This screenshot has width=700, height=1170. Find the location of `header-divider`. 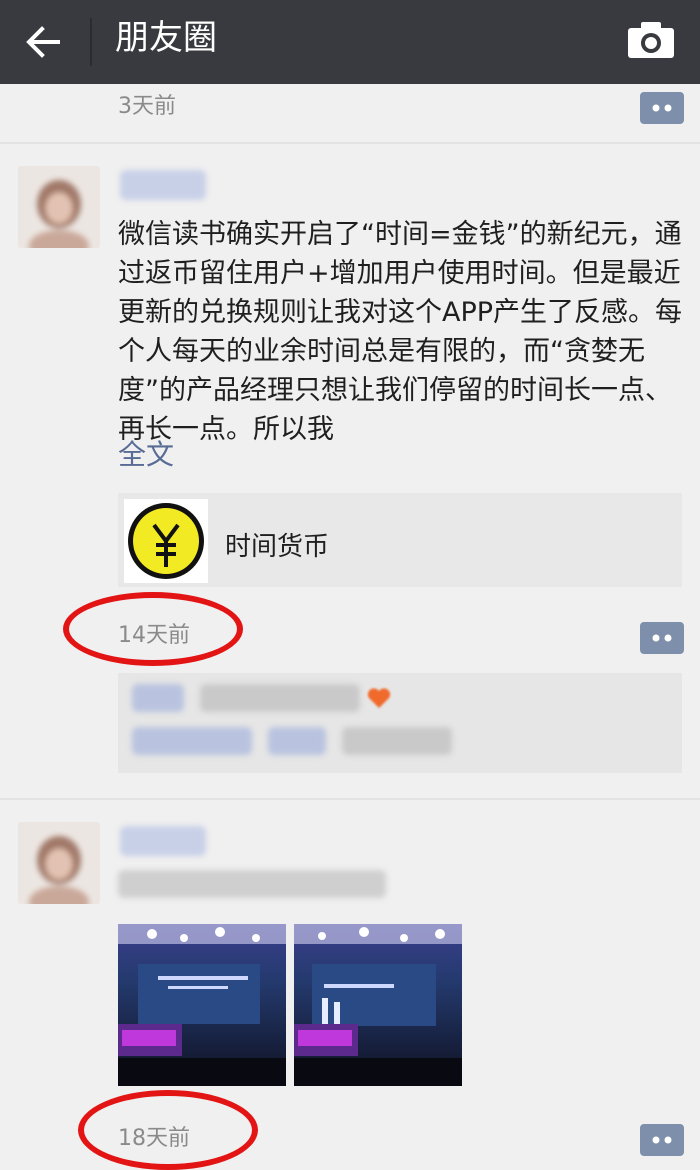

header-divider is located at coordinates (91, 42).